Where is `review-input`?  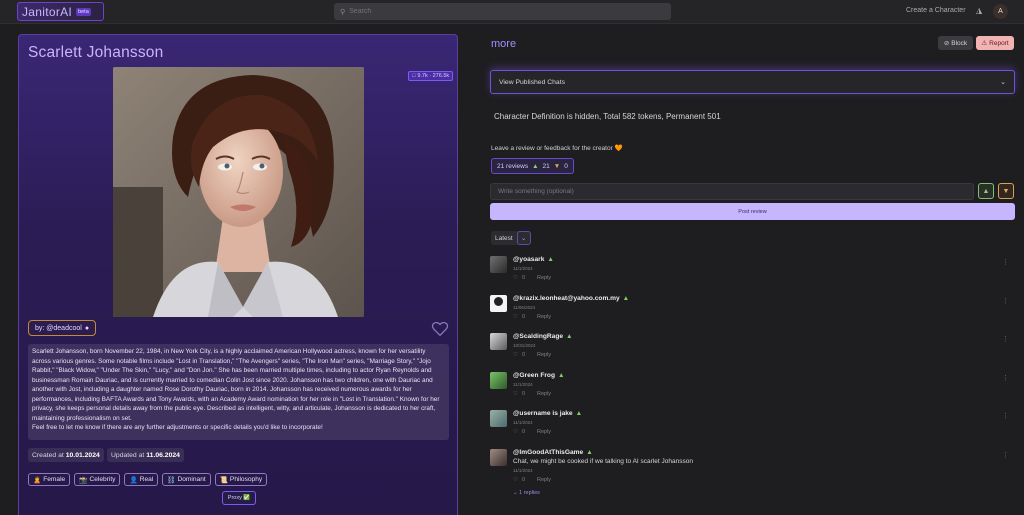 review-input is located at coordinates (732, 191).